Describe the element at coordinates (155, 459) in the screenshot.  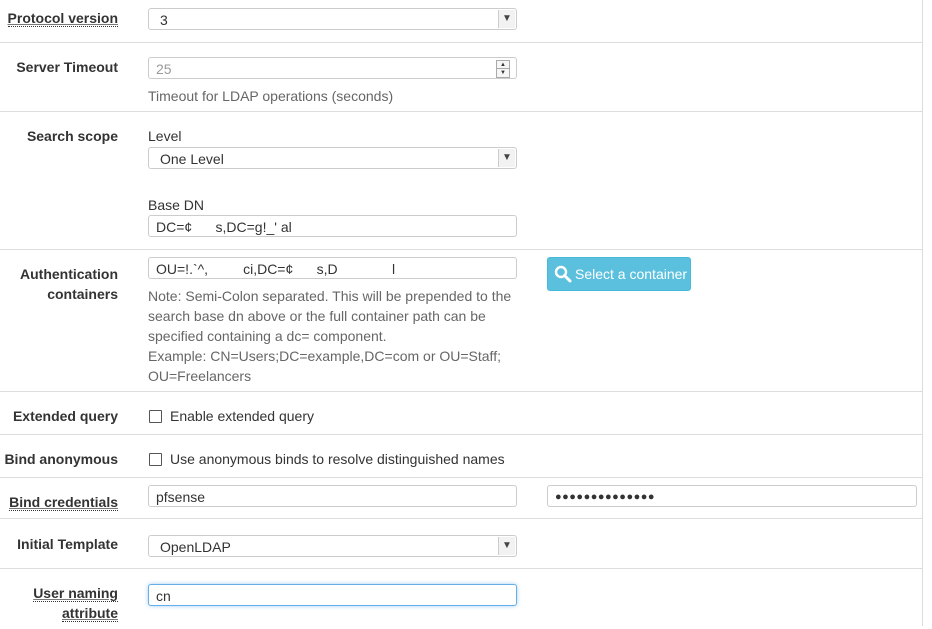
I see `bind-anonymous-checkbox` at that location.